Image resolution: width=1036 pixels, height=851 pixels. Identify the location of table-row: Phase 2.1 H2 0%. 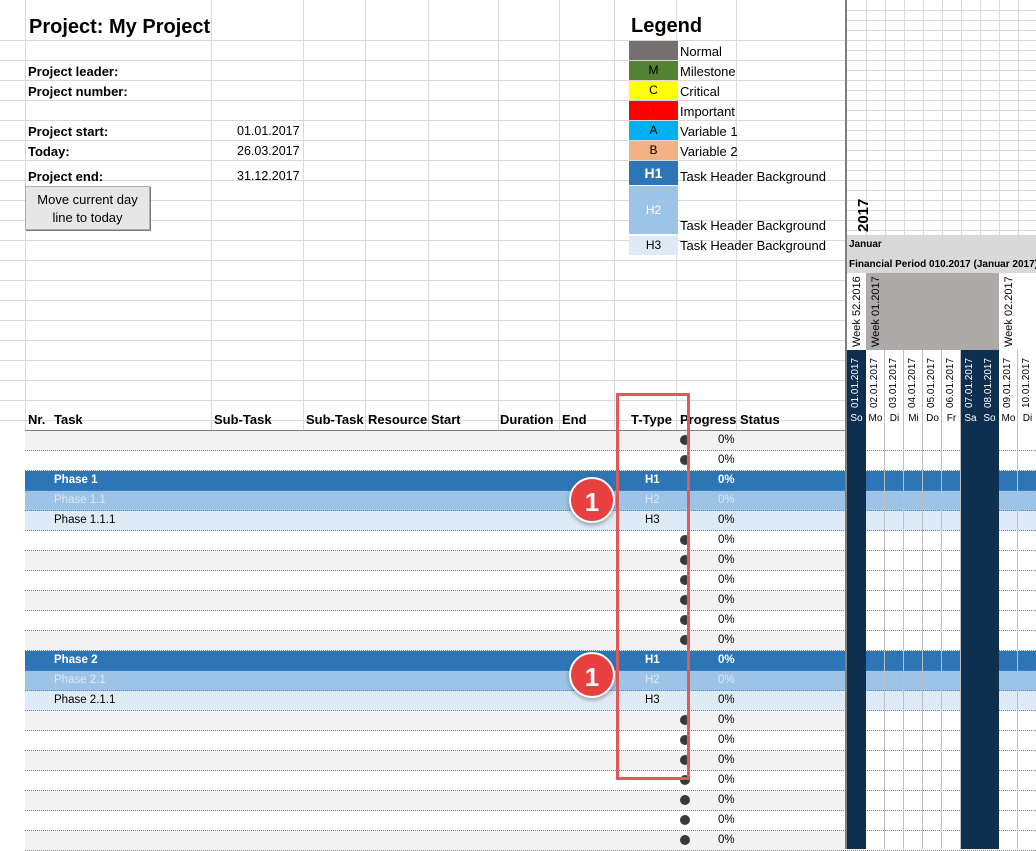
(435, 681).